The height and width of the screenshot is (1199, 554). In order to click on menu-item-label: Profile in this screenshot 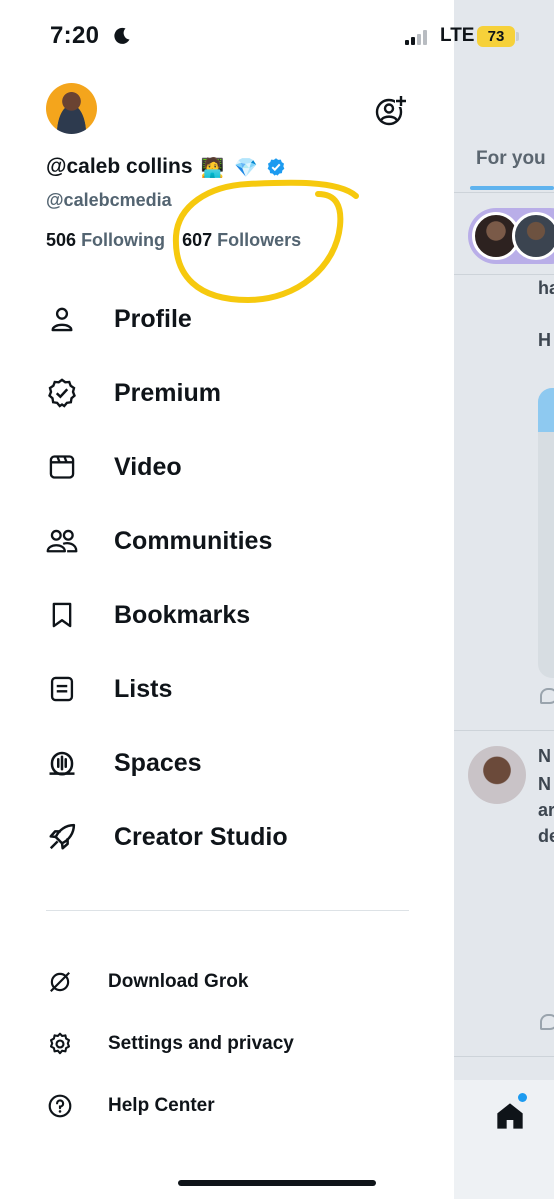, I will do `click(153, 318)`.